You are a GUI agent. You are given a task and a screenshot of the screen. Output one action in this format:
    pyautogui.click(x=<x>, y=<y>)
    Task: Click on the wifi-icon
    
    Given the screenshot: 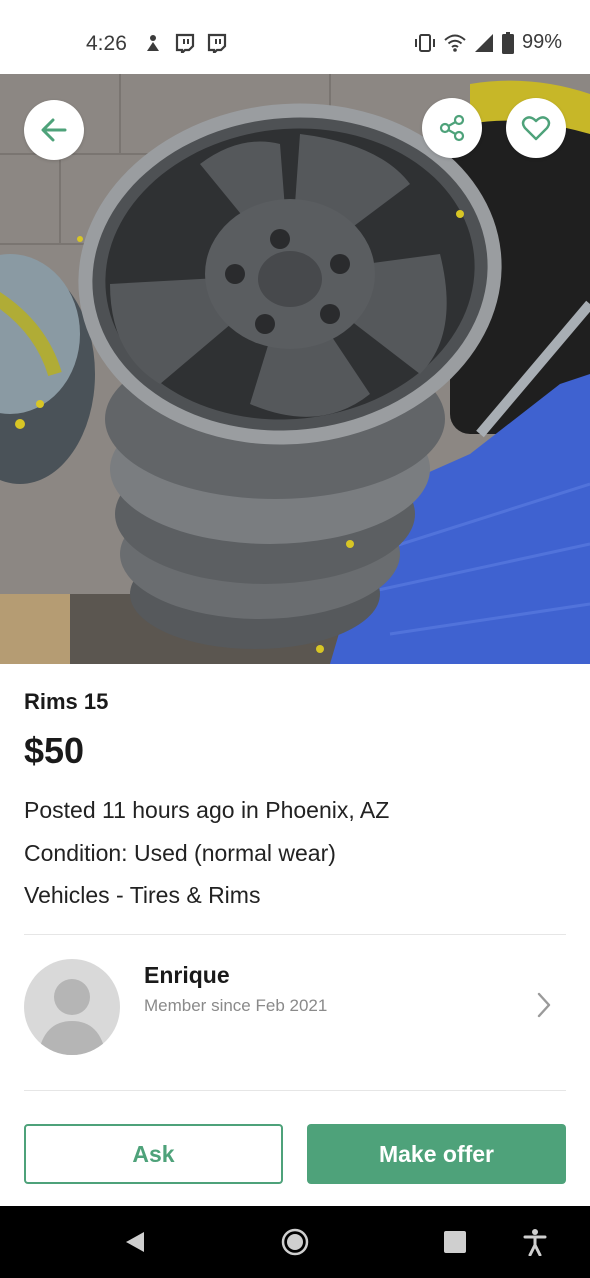 What is the action you would take?
    pyautogui.click(x=455, y=43)
    